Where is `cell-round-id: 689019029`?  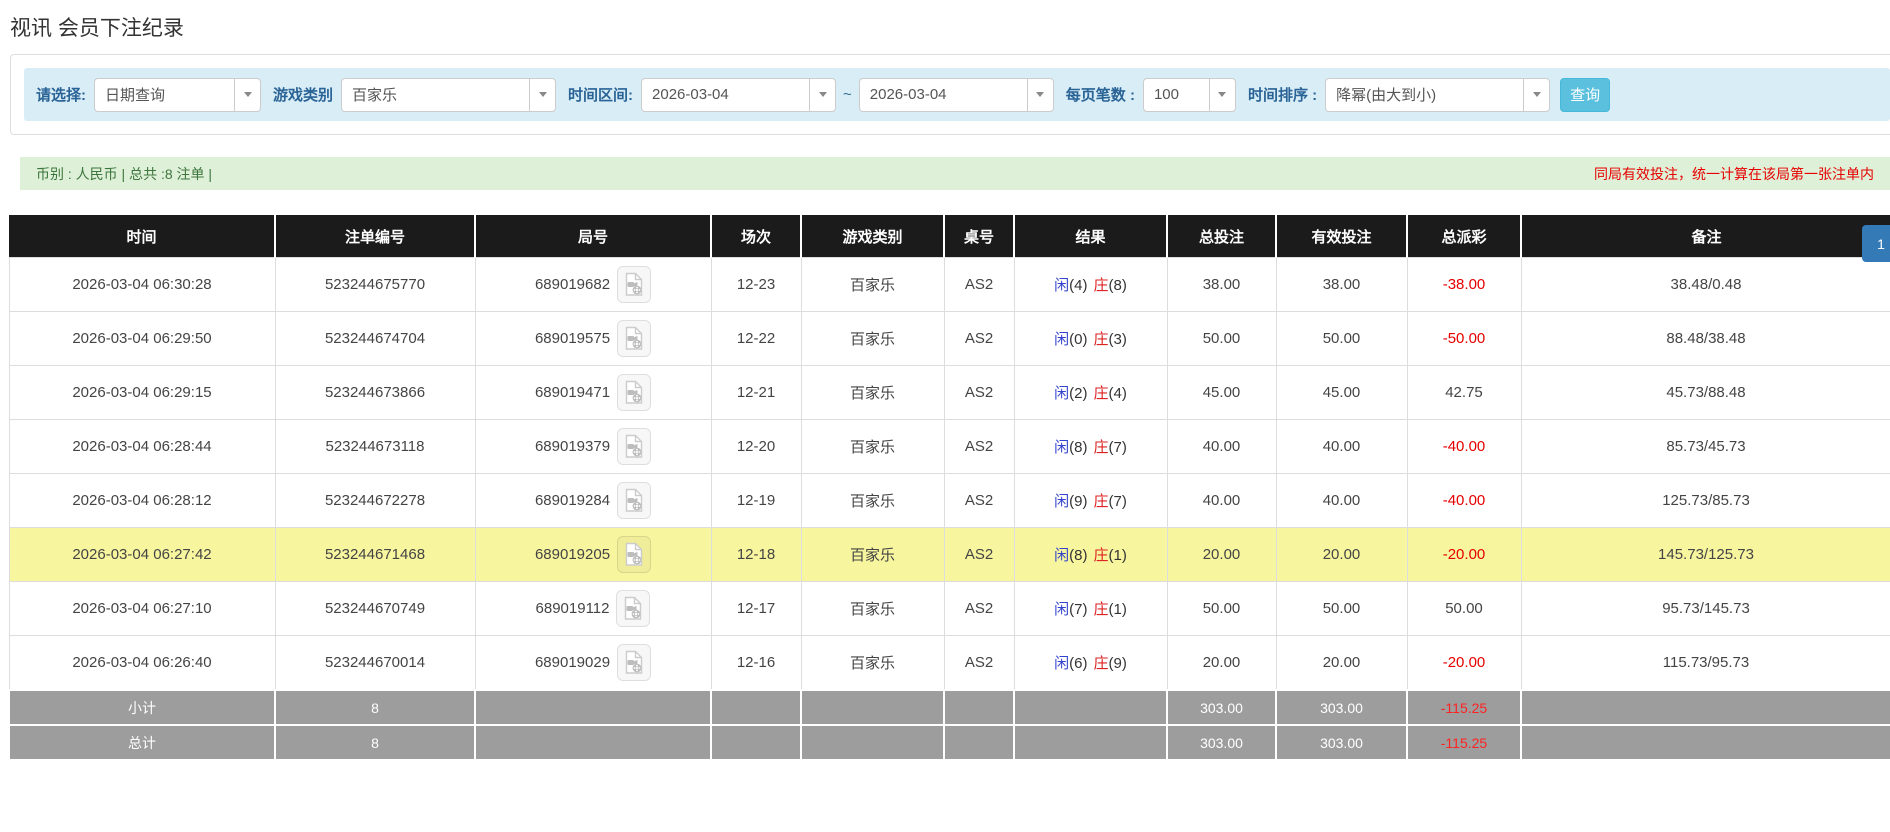 cell-round-id: 689019029 is located at coordinates (593, 663).